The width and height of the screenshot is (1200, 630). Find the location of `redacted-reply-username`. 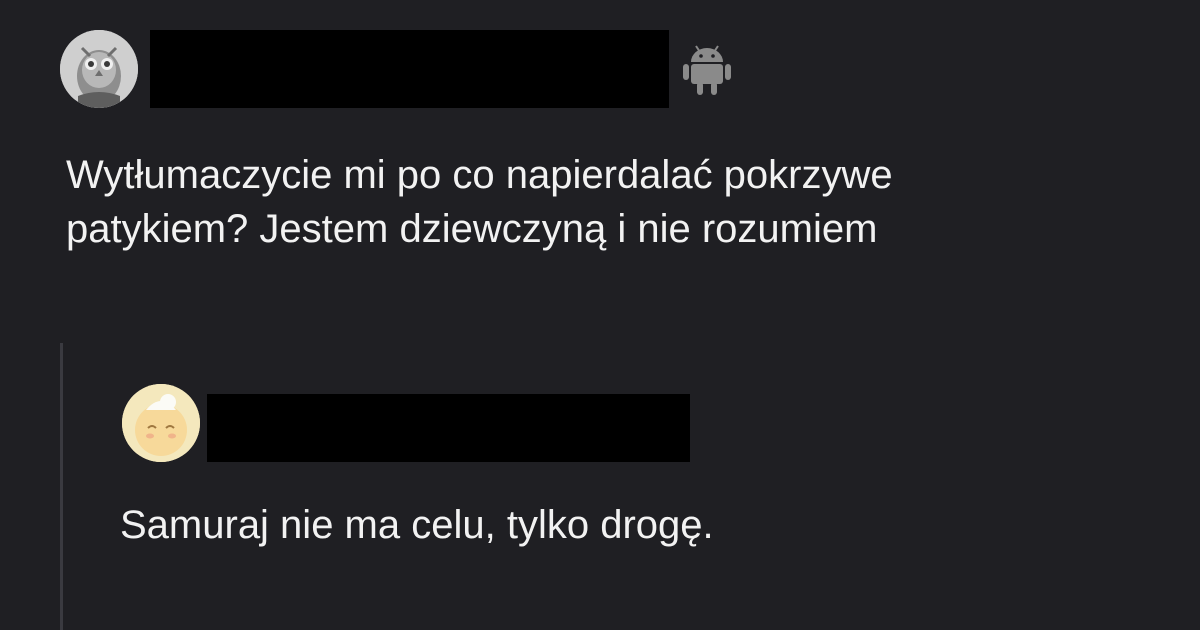

redacted-reply-username is located at coordinates (448, 428).